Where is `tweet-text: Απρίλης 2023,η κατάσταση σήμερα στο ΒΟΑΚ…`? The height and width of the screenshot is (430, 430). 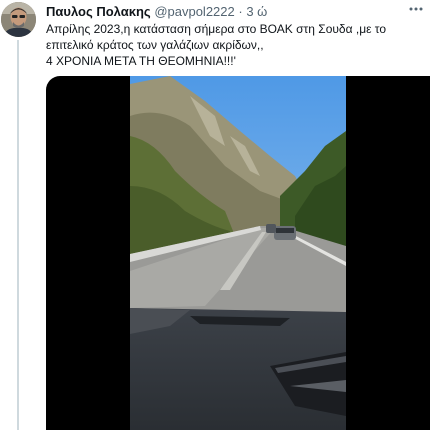
tweet-text: Απρίλης 2023,η κατάσταση σήμερα στο ΒΟΑΚ… is located at coordinates (231, 45).